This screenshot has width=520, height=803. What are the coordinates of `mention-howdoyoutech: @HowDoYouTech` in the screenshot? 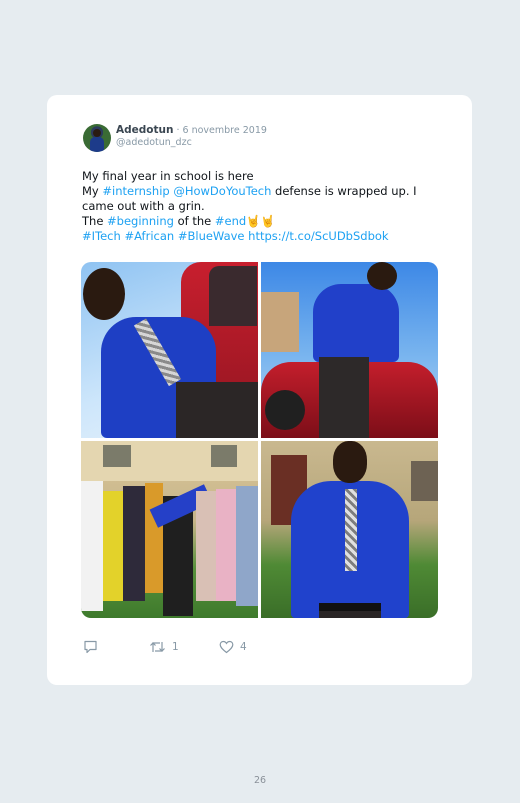 It's located at (222, 191).